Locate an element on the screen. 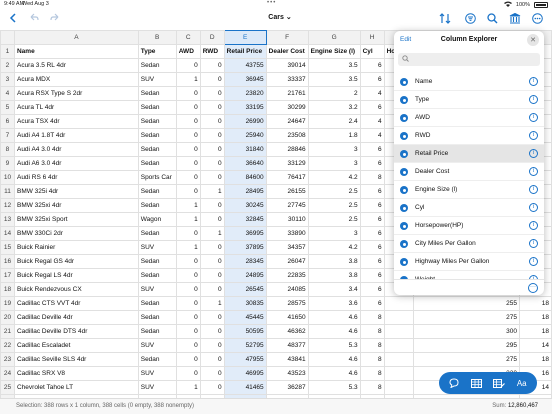 This screenshot has width=552, height=414. column-explorer-item: Cyl i is located at coordinates (469, 208).